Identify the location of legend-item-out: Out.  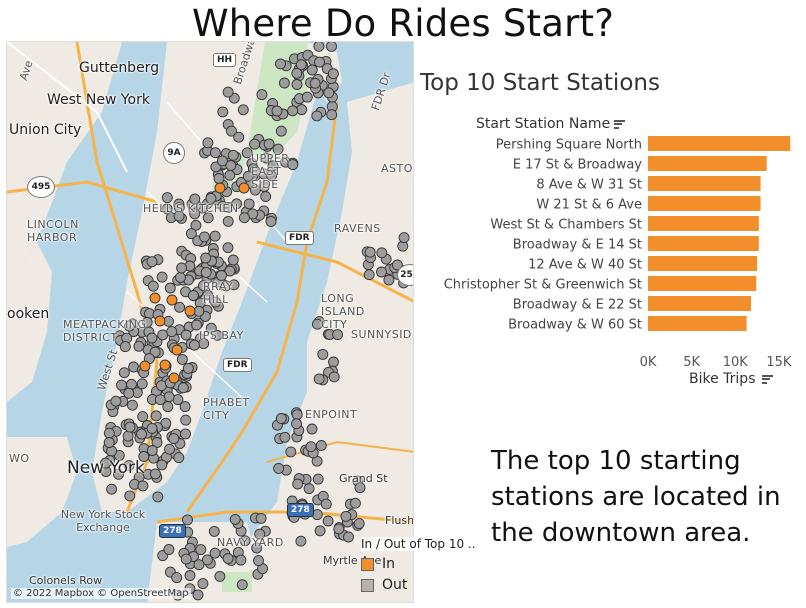
(431, 585).